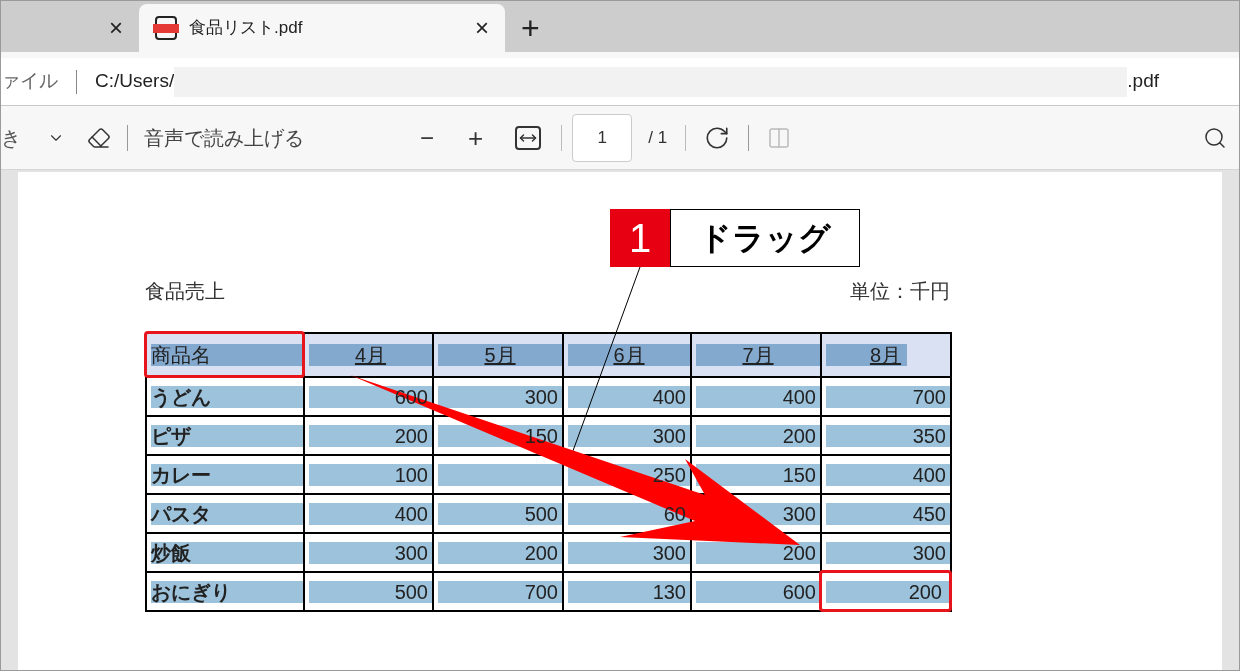 This screenshot has height=671, width=1240. I want to click on column-header: 商品名, so click(181, 355).